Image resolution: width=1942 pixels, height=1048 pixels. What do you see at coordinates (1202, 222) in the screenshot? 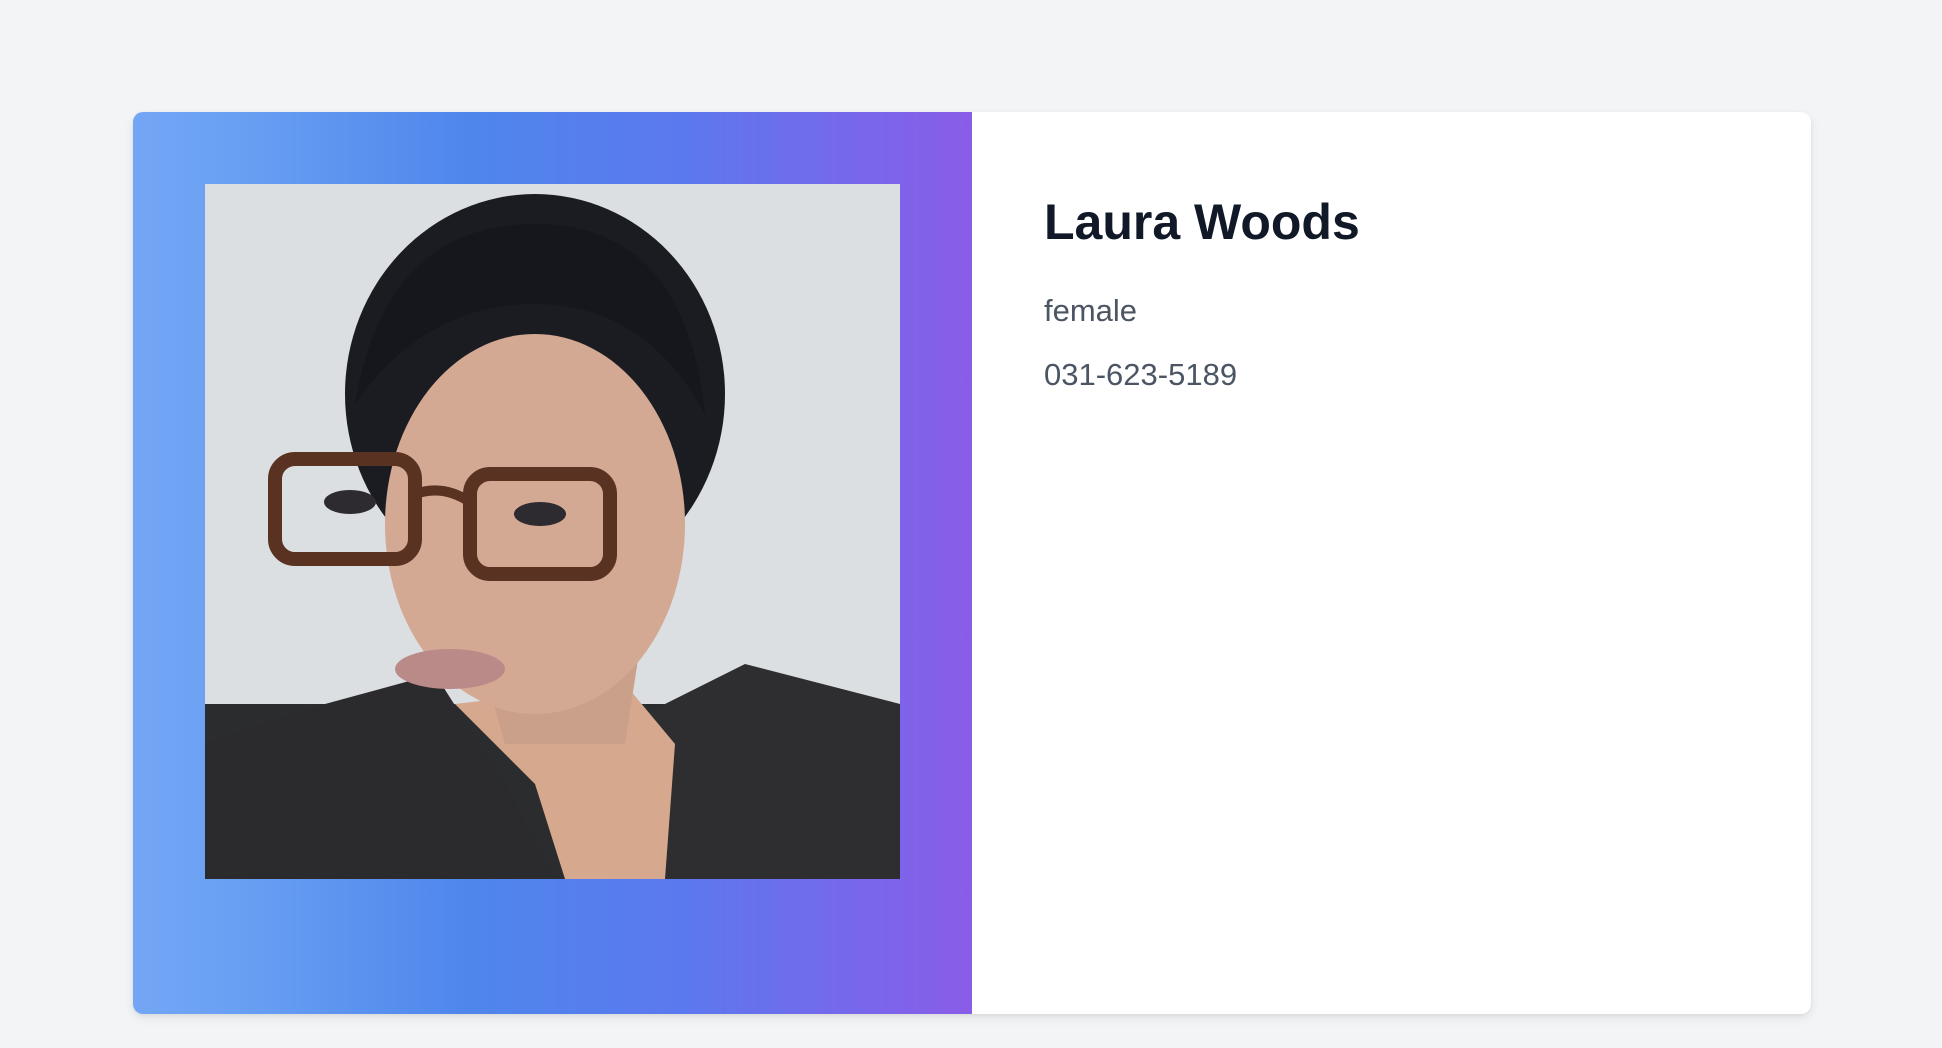
I see `profile-name: Laura Woods` at bounding box center [1202, 222].